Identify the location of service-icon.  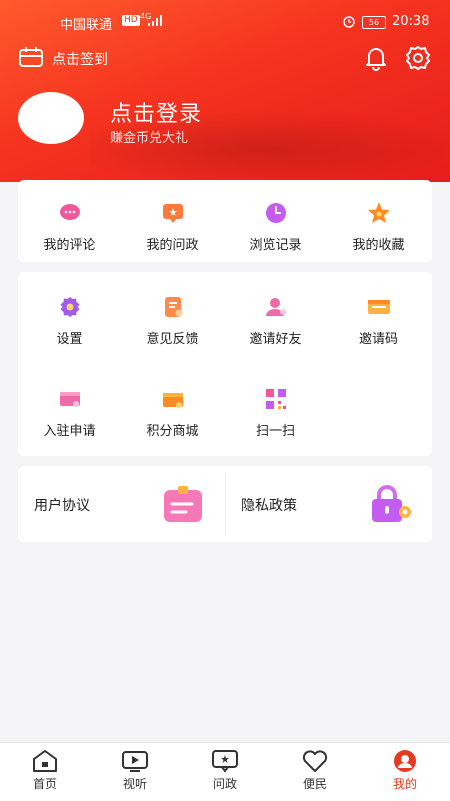
(315, 761).